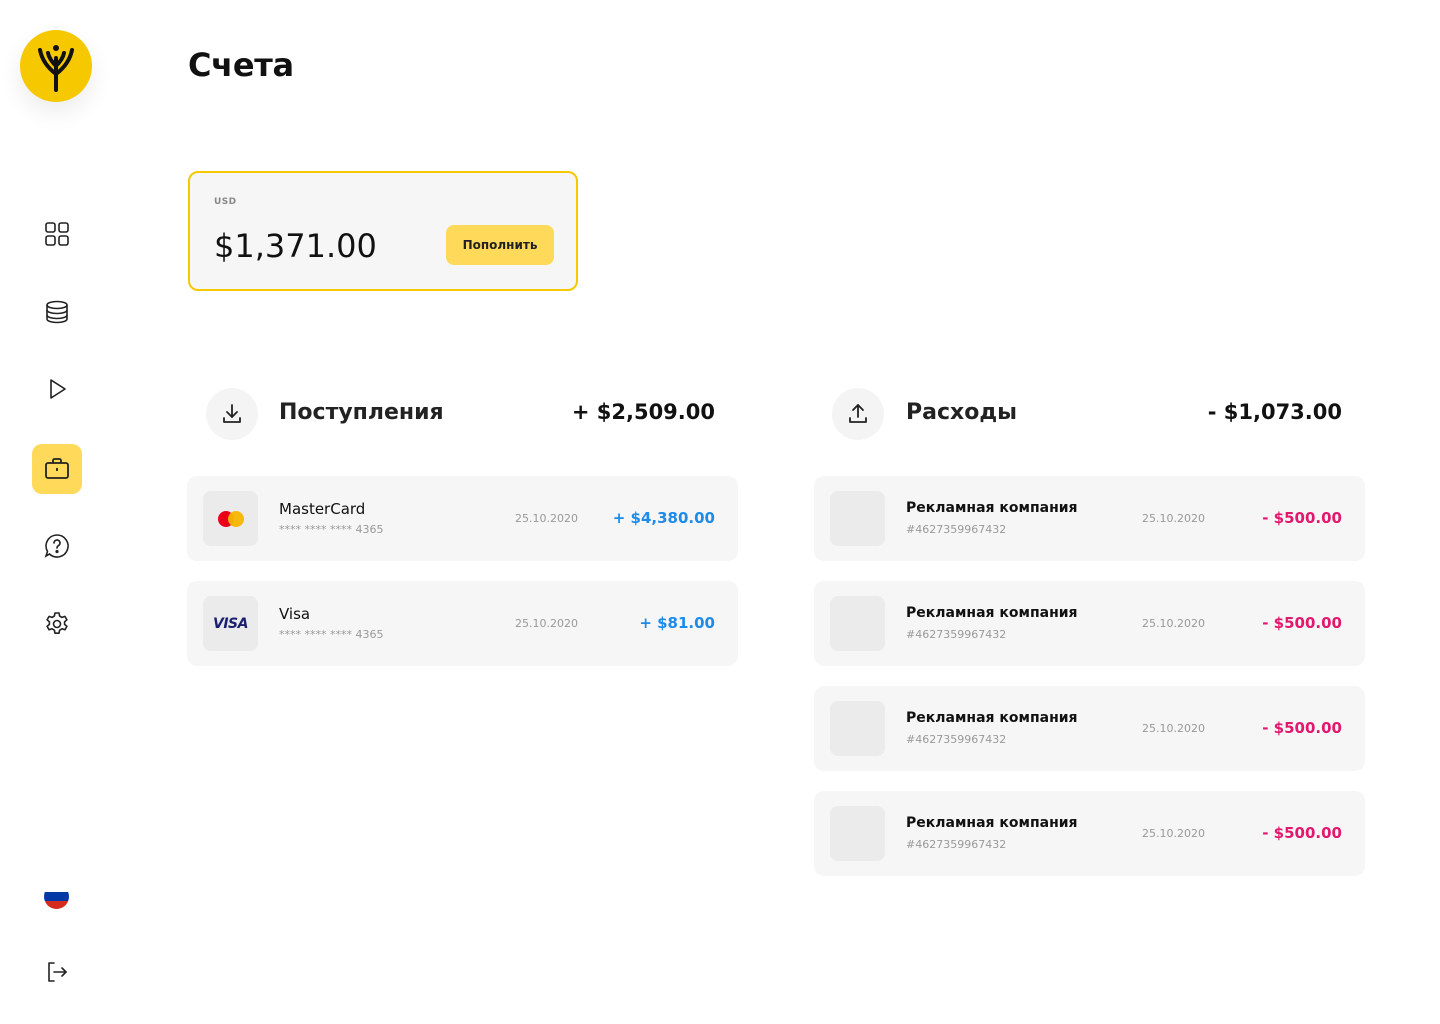  I want to click on row-amount: + $4,380.00, so click(663, 518).